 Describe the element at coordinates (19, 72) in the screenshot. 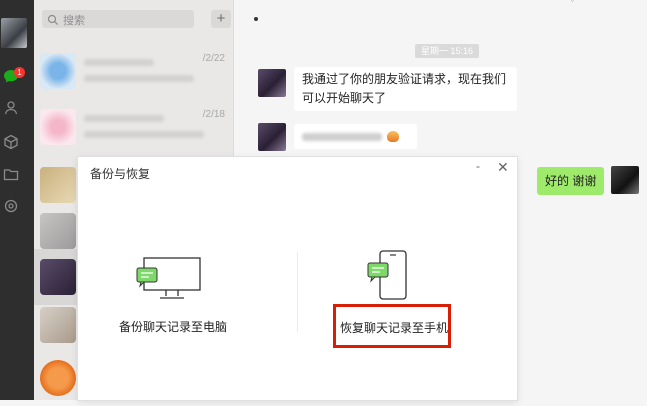

I see `unread-badge: 1` at that location.